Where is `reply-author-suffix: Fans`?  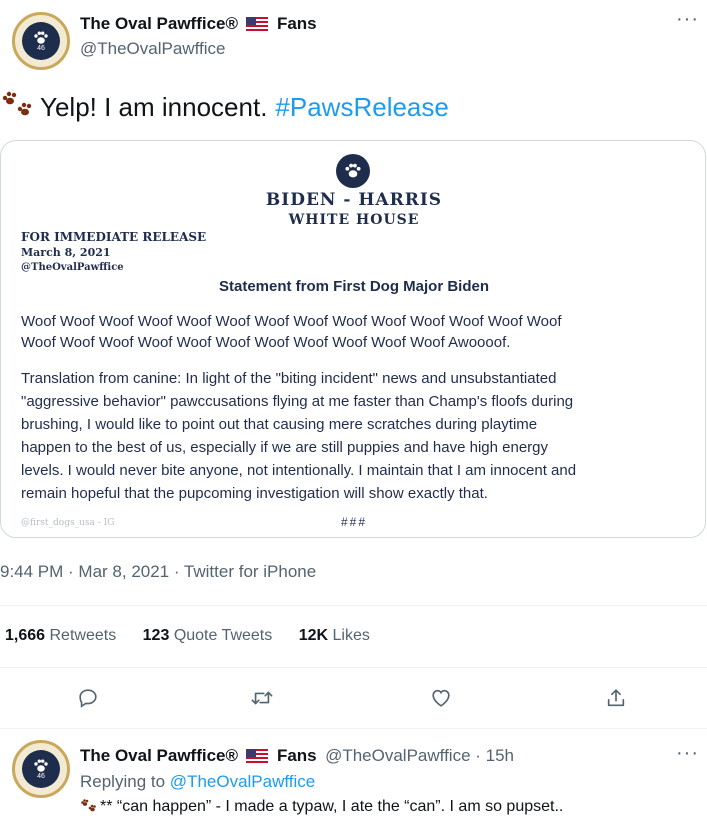
reply-author-suffix: Fans is located at coordinates (296, 755).